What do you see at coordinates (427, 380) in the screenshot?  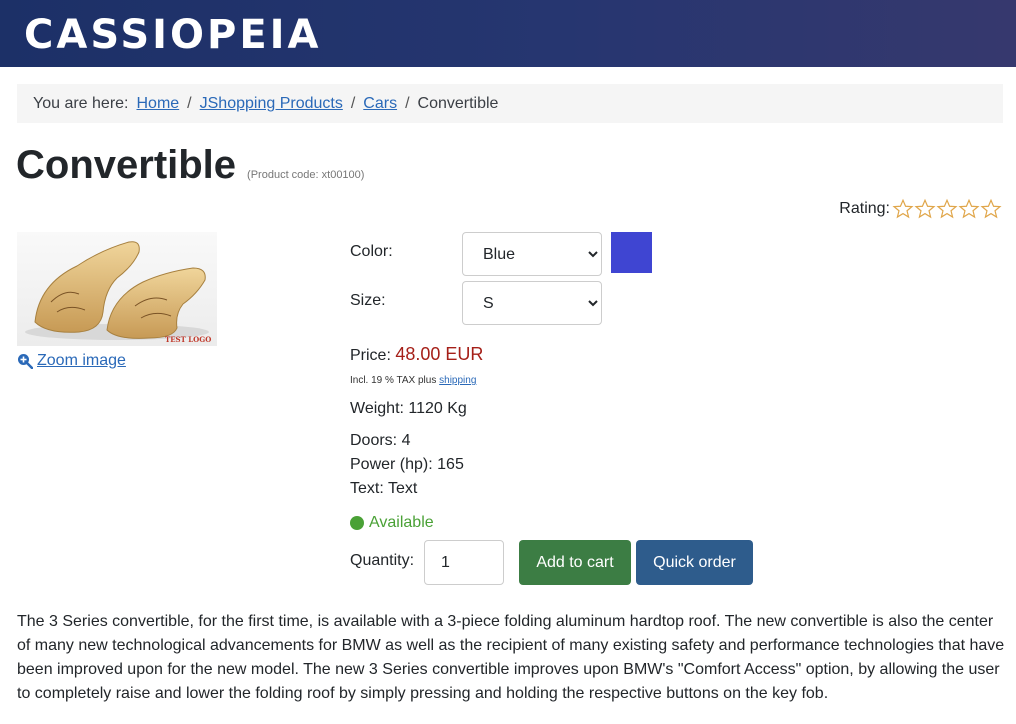 I see `tax-plus: plus` at bounding box center [427, 380].